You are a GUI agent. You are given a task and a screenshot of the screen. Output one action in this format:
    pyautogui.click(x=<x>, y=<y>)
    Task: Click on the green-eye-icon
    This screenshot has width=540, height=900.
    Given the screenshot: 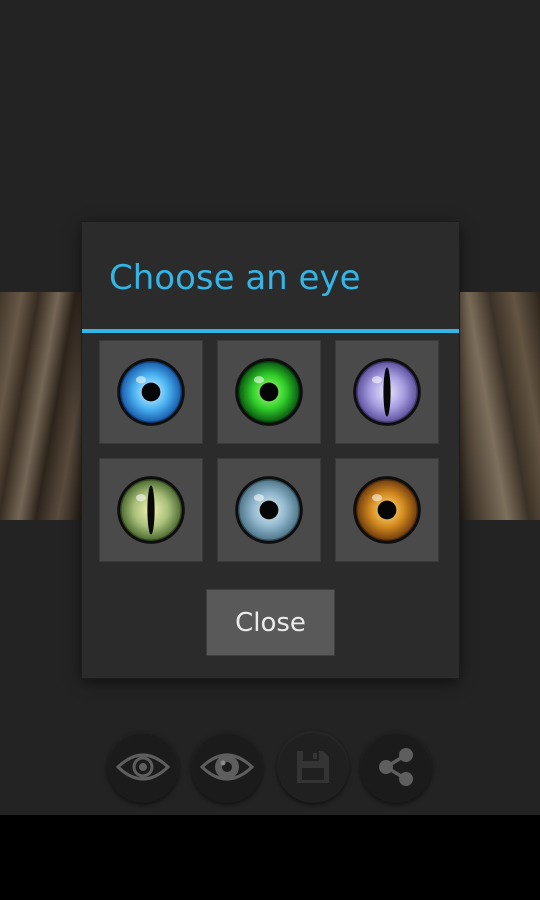 What is the action you would take?
    pyautogui.click(x=269, y=392)
    